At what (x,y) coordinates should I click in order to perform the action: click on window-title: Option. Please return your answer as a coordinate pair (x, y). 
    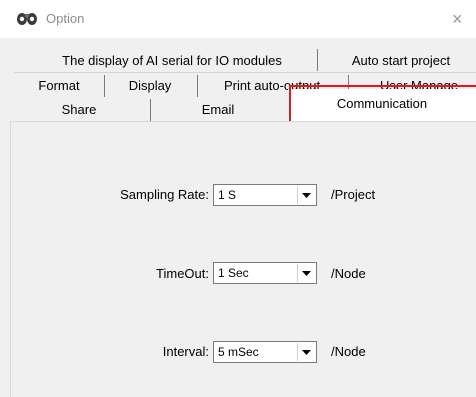
    Looking at the image, I should click on (65, 18).